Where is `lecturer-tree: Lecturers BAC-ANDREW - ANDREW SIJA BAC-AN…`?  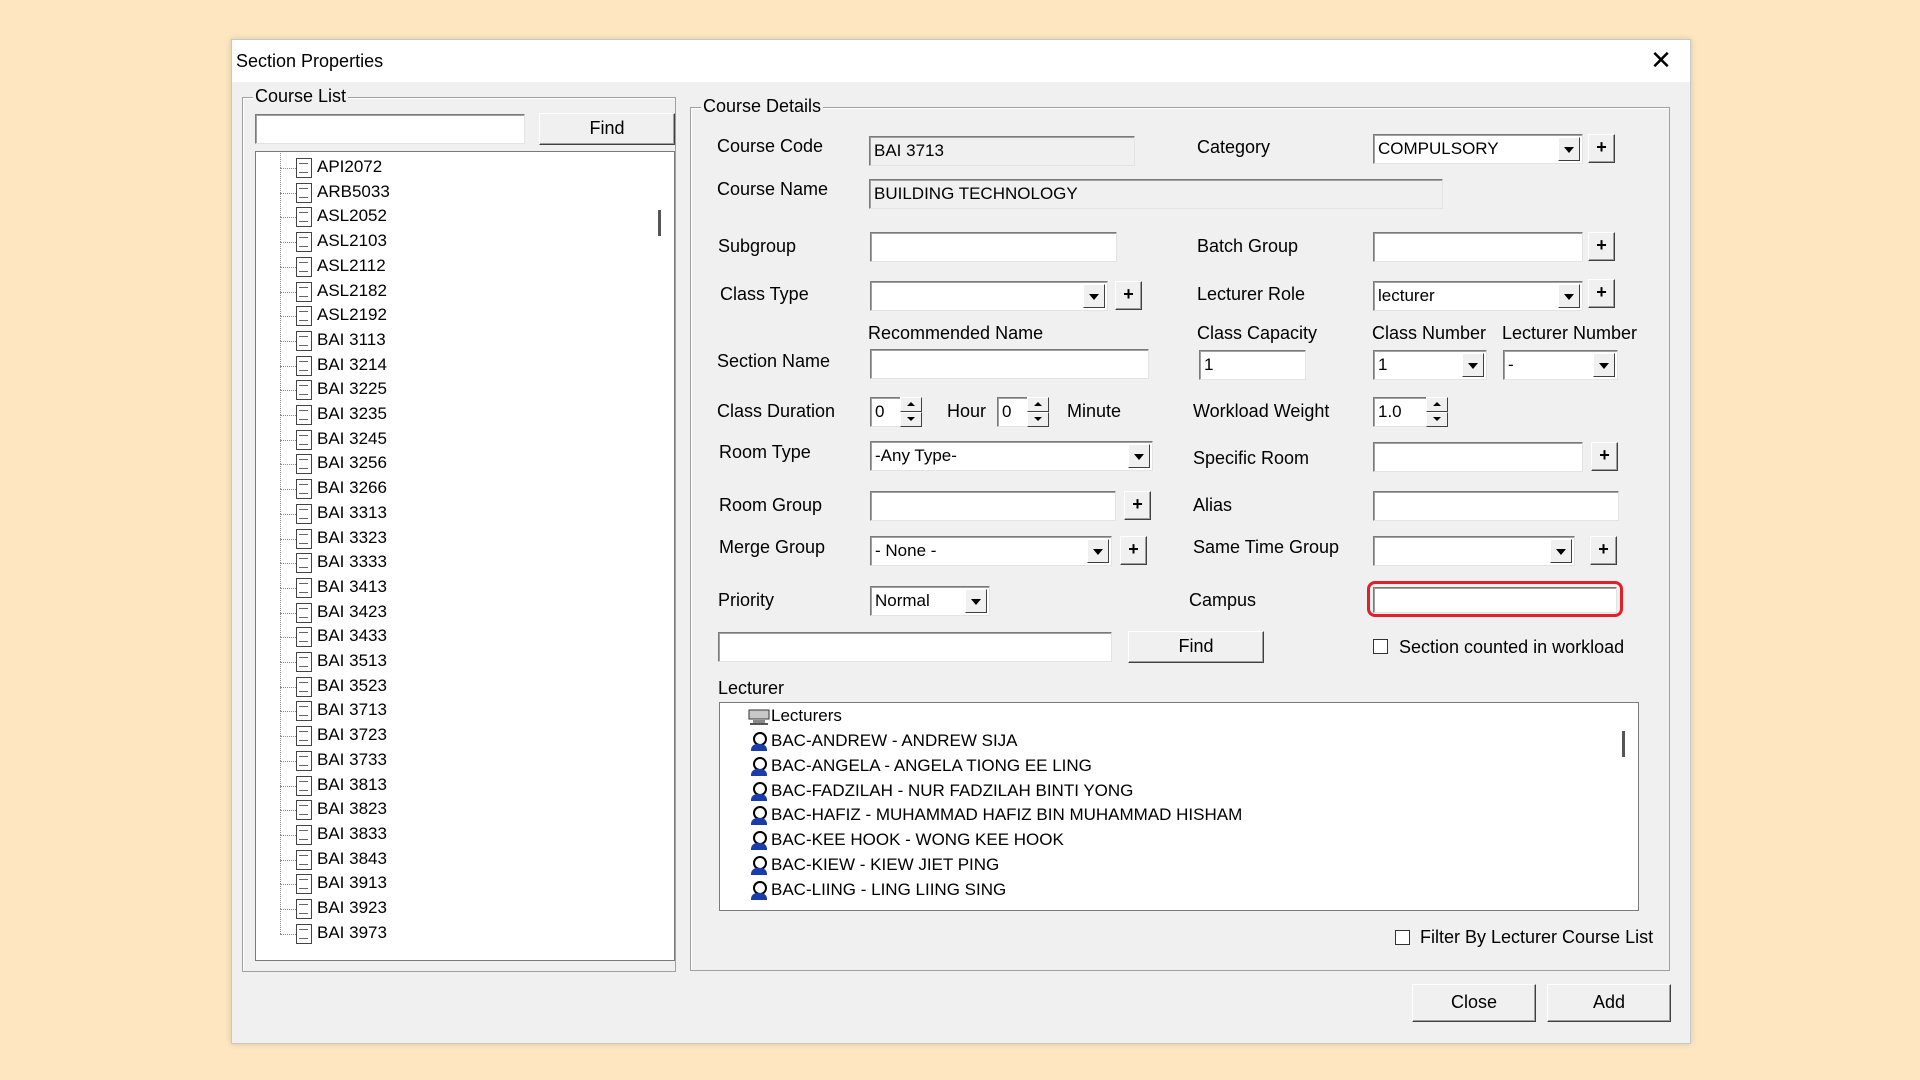 lecturer-tree: Lecturers BAC-ANDREW - ANDREW SIJA BAC-AN… is located at coordinates (1179, 806).